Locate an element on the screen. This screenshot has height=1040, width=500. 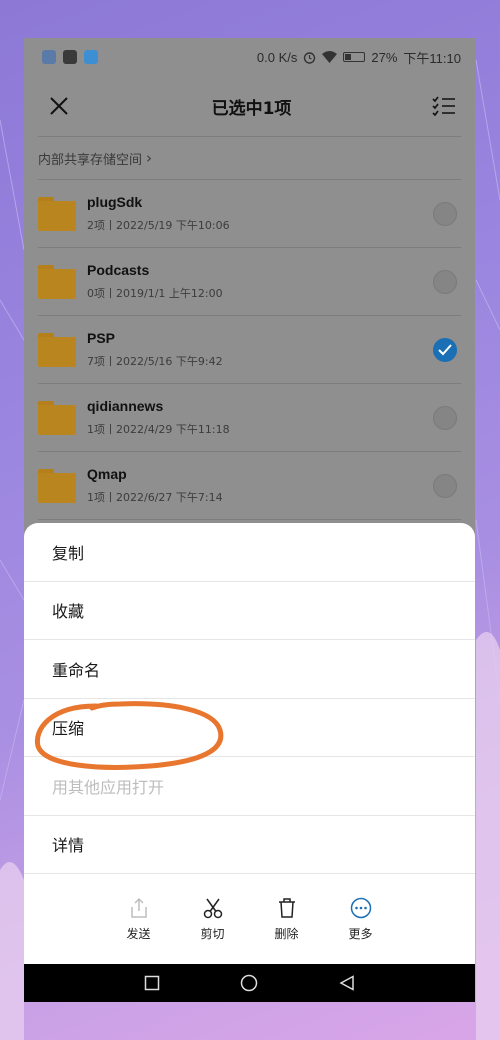
menu-item-favorite: 收藏 is located at coordinates (249, 611).